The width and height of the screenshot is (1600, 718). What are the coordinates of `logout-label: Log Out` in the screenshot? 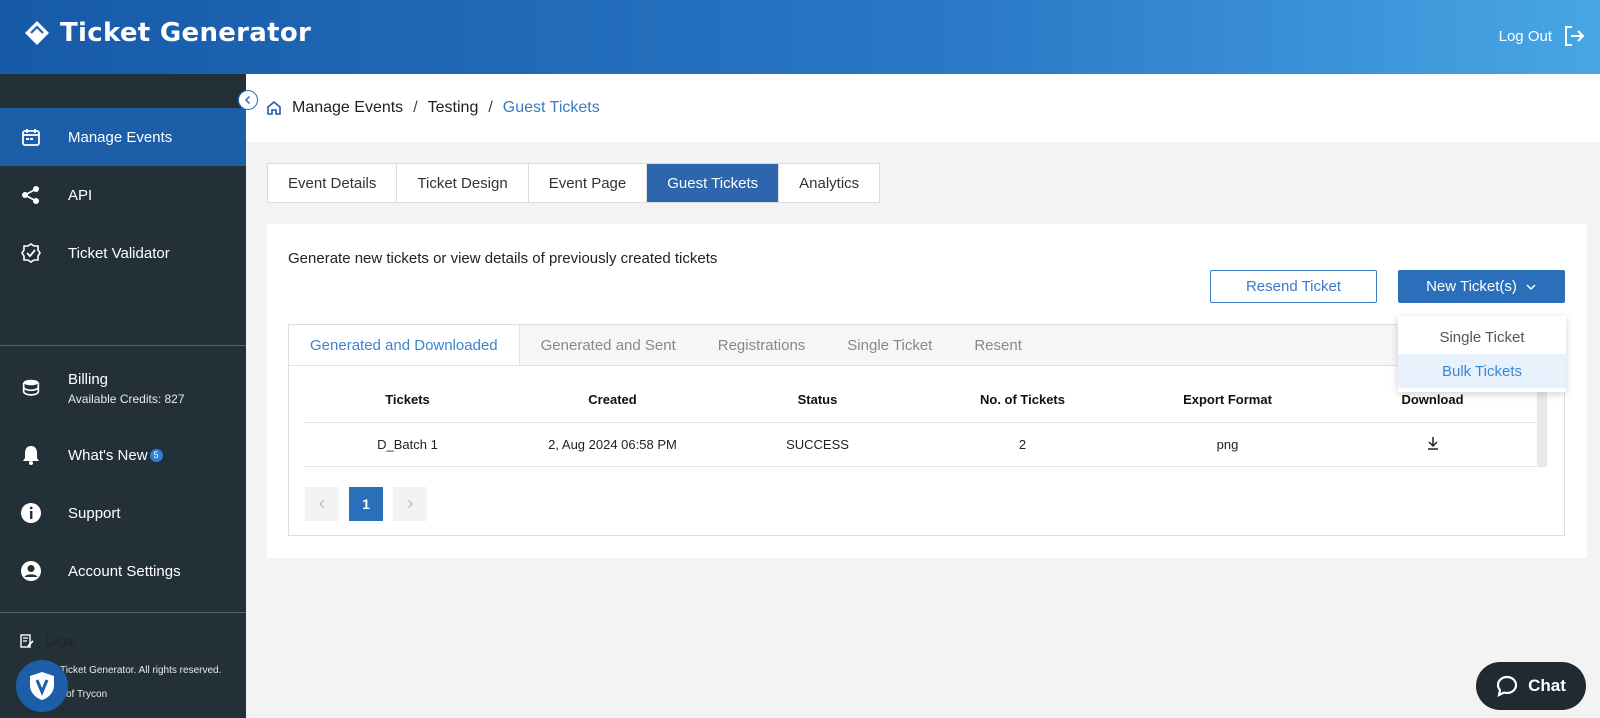 It's located at (1525, 36).